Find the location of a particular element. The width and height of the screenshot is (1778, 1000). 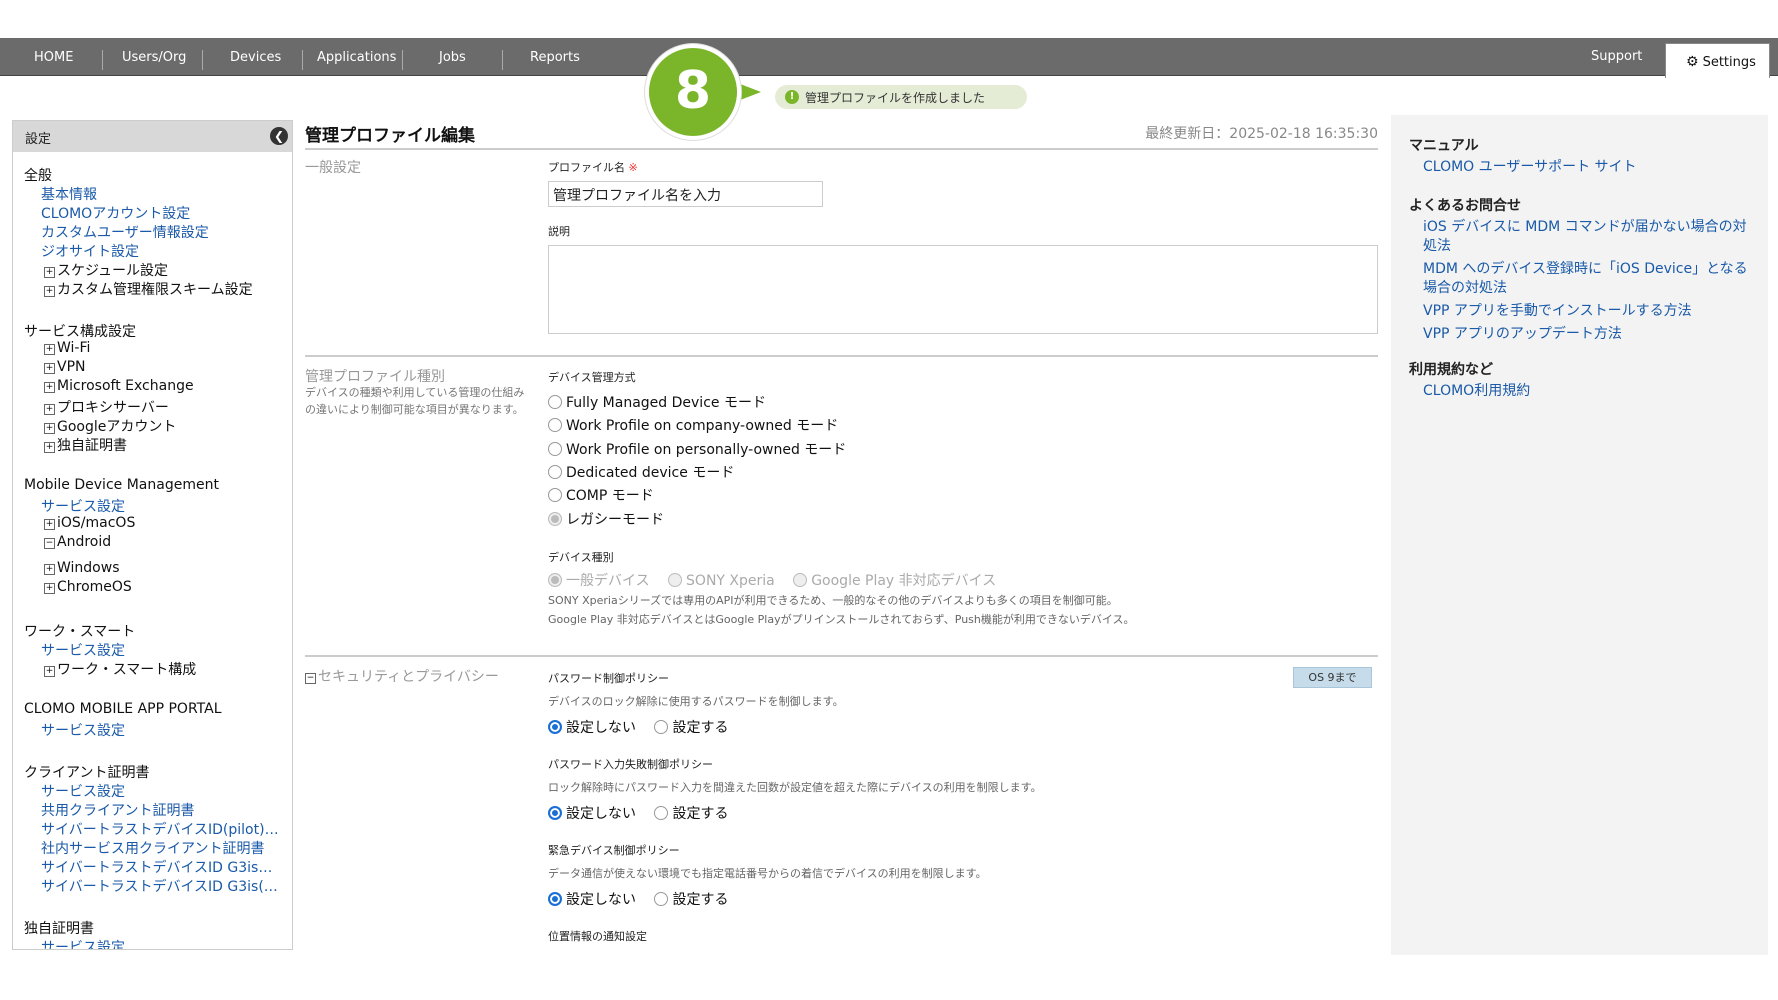

mgmt-option-comp: COMP モード is located at coordinates (601, 495).